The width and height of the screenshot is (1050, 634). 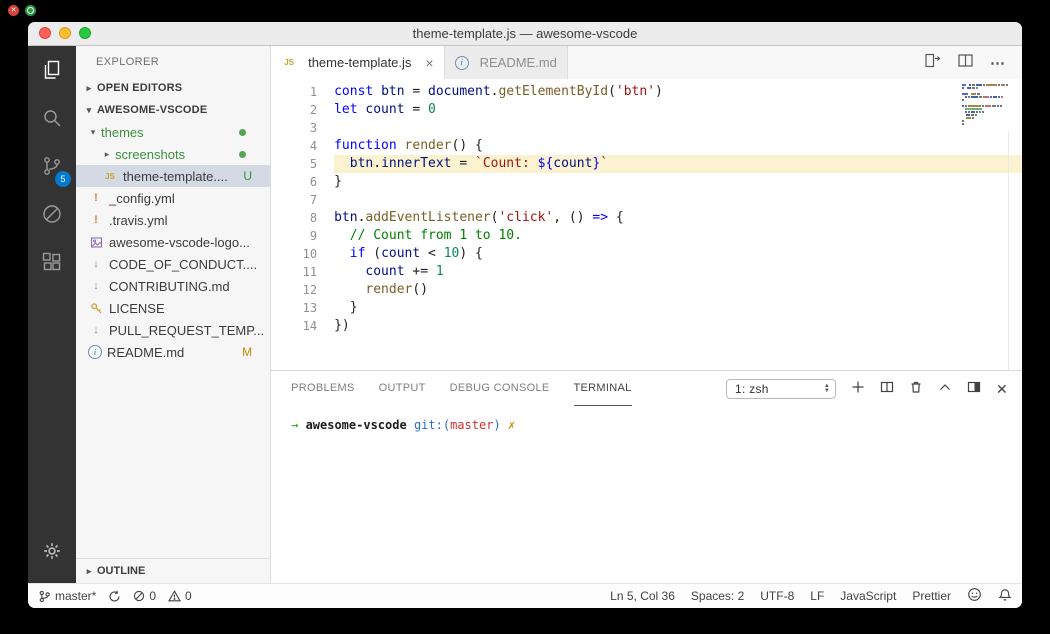 I want to click on code-line: 6}, so click(x=646, y=182).